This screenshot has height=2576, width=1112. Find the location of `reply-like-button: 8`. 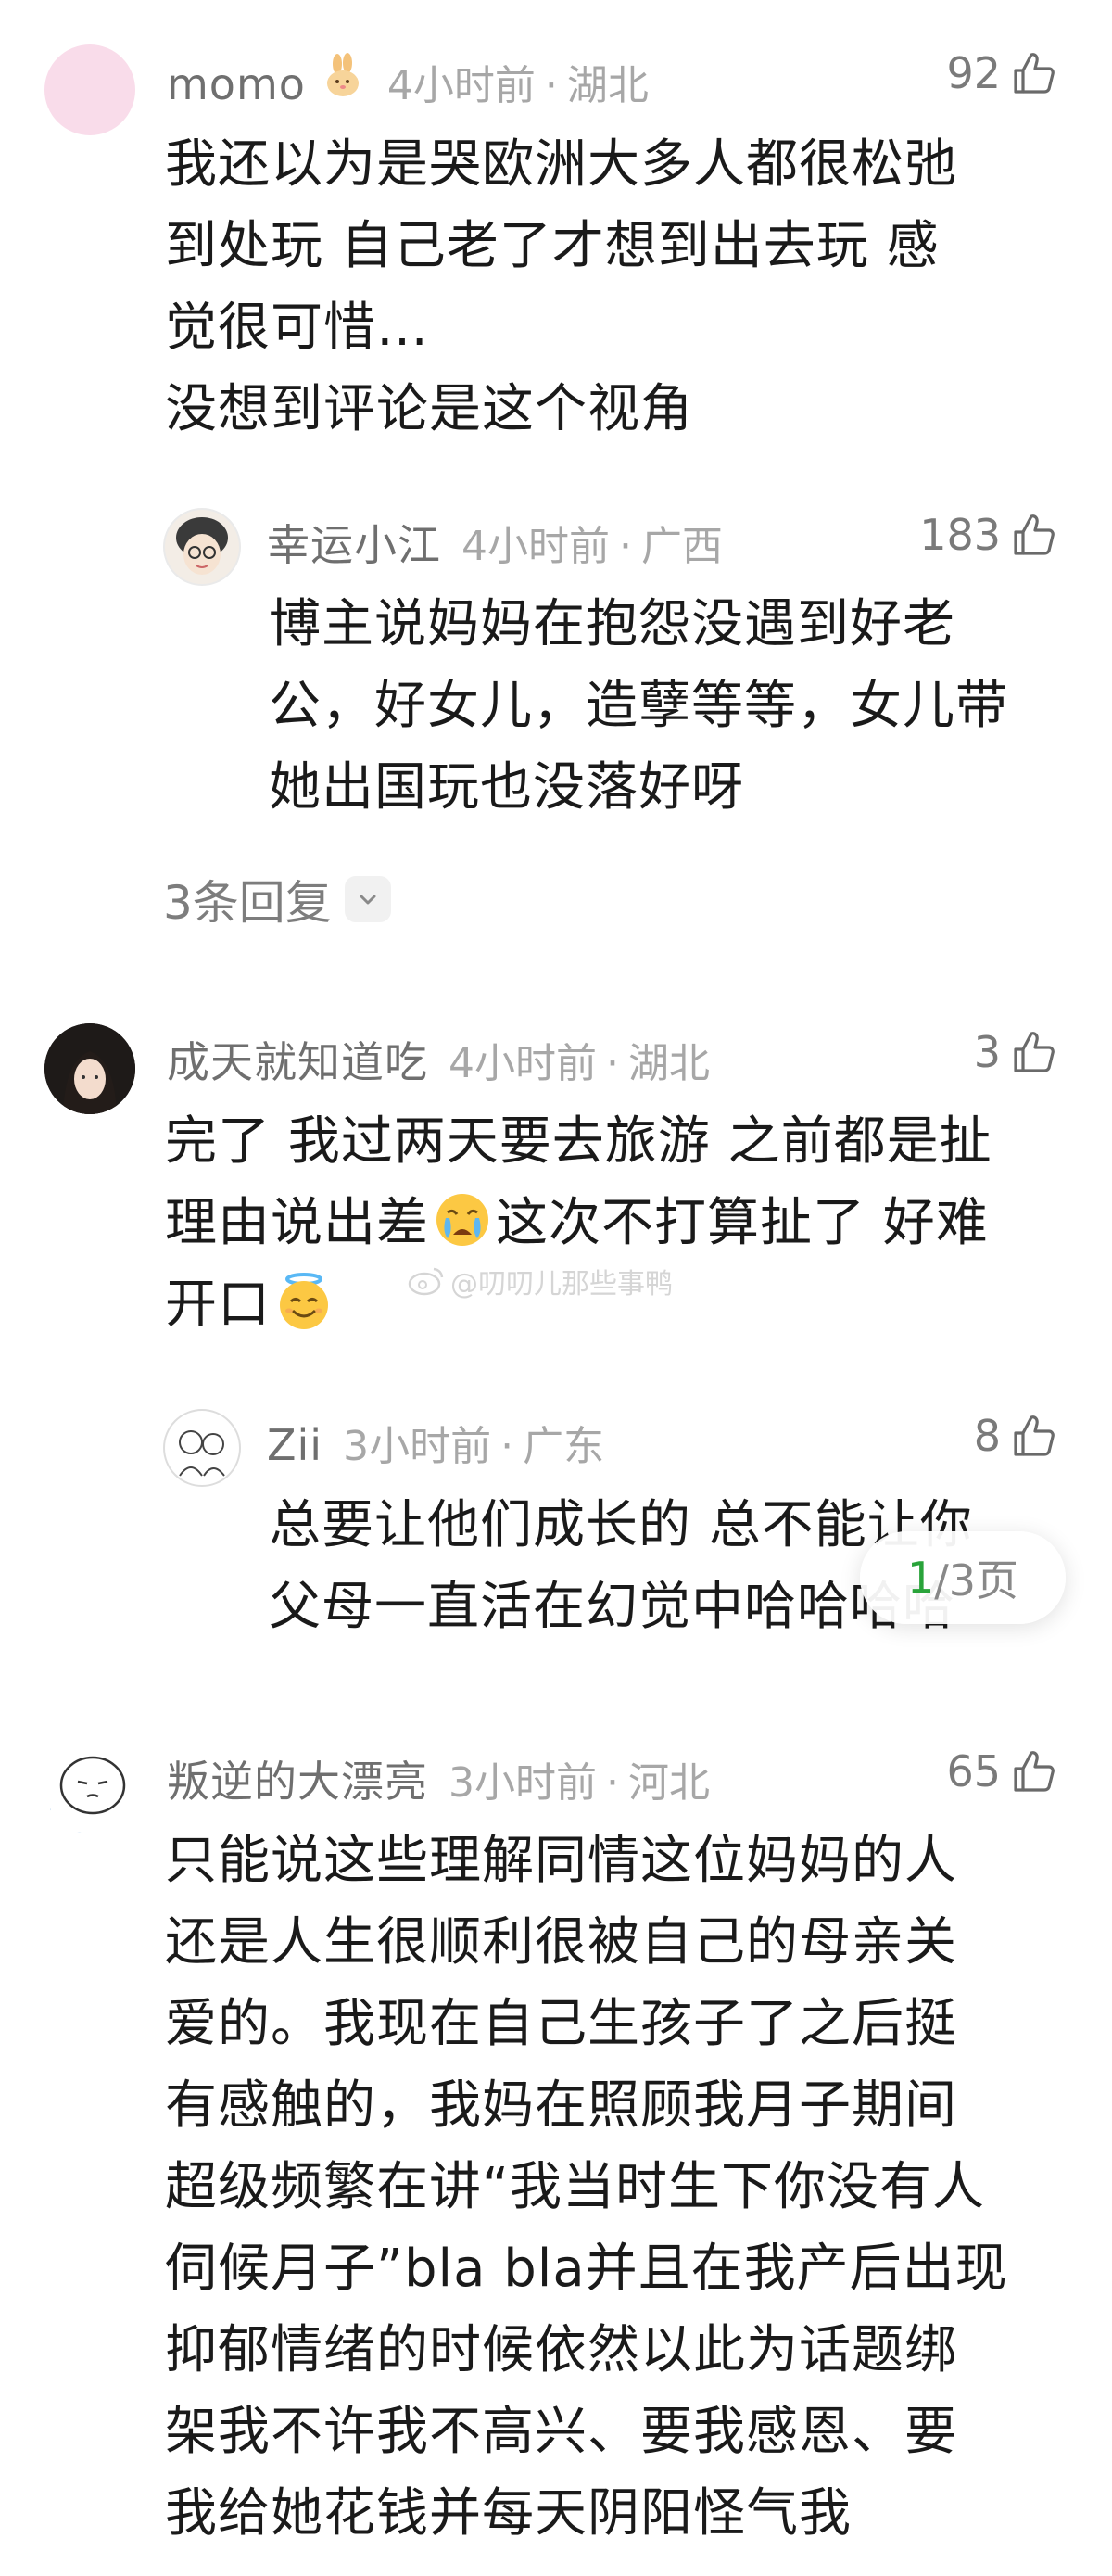

reply-like-button: 8 is located at coordinates (1015, 1436).